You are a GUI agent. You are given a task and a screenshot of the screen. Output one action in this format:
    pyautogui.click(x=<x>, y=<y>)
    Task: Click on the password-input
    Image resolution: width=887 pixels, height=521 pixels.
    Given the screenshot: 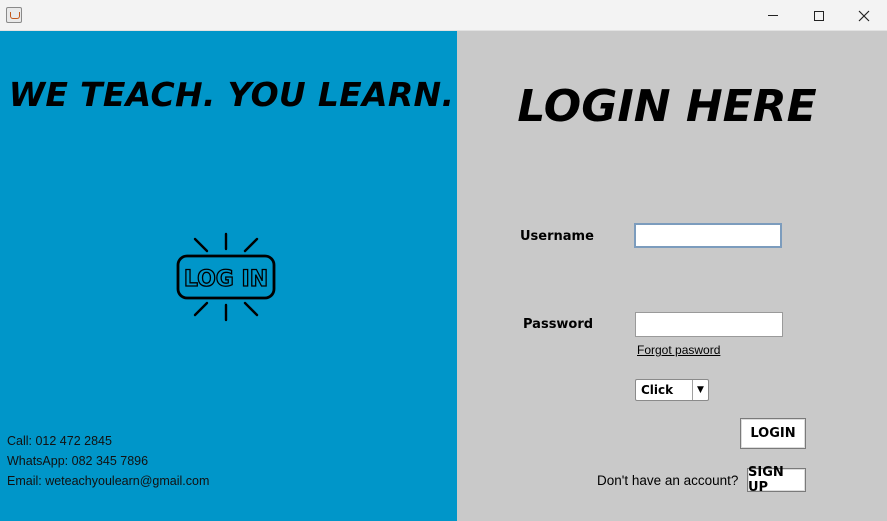 What is the action you would take?
    pyautogui.click(x=709, y=324)
    